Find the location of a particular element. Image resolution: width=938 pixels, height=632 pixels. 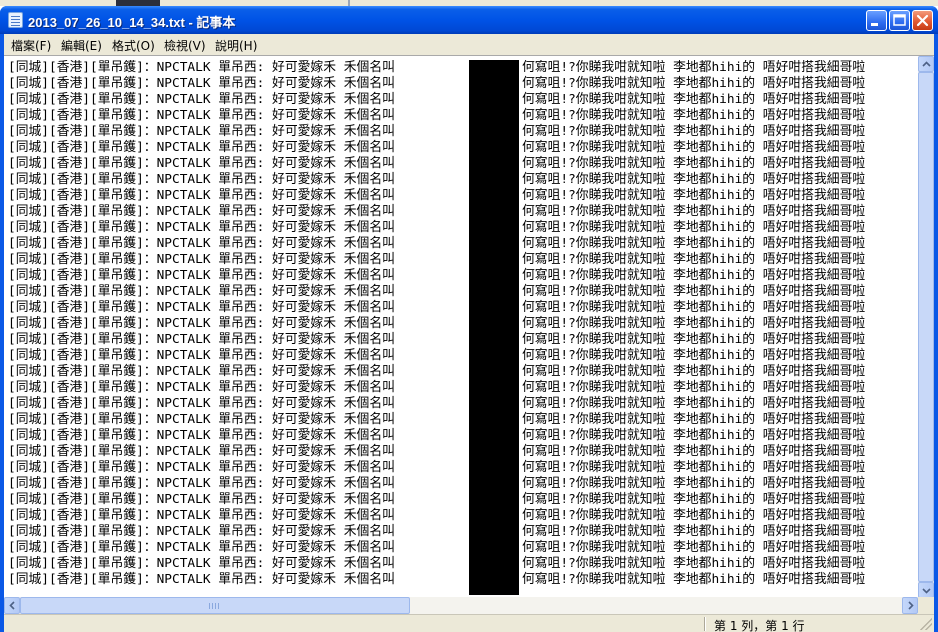

menu-help: 說明(H) is located at coordinates (236, 45).